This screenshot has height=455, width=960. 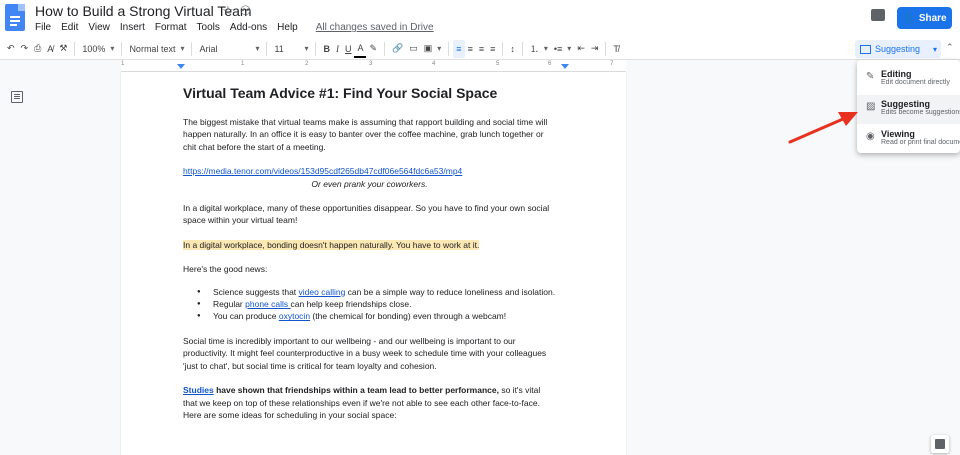 What do you see at coordinates (326, 49) in the screenshot?
I see `bold-icon: B` at bounding box center [326, 49].